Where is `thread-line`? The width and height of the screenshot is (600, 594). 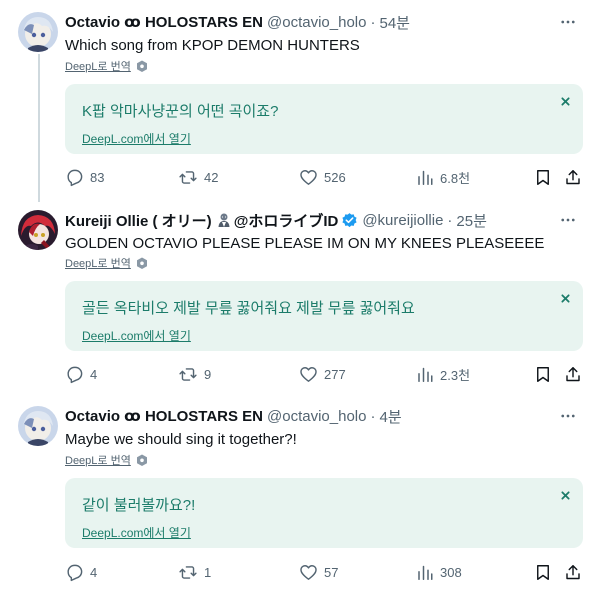 thread-line is located at coordinates (39, 128).